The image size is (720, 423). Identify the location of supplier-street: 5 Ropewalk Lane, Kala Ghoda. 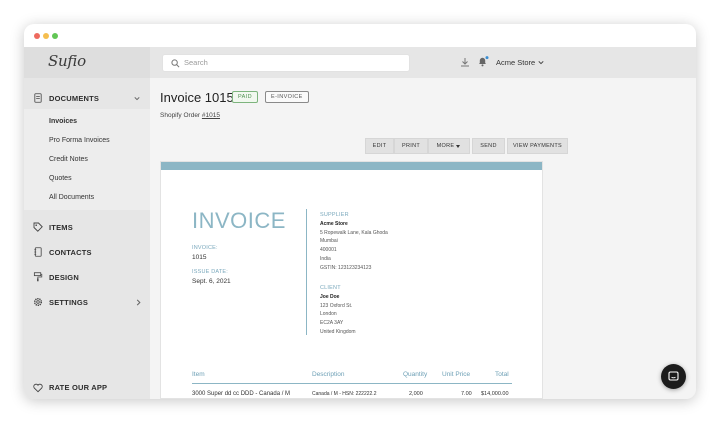
(354, 232).